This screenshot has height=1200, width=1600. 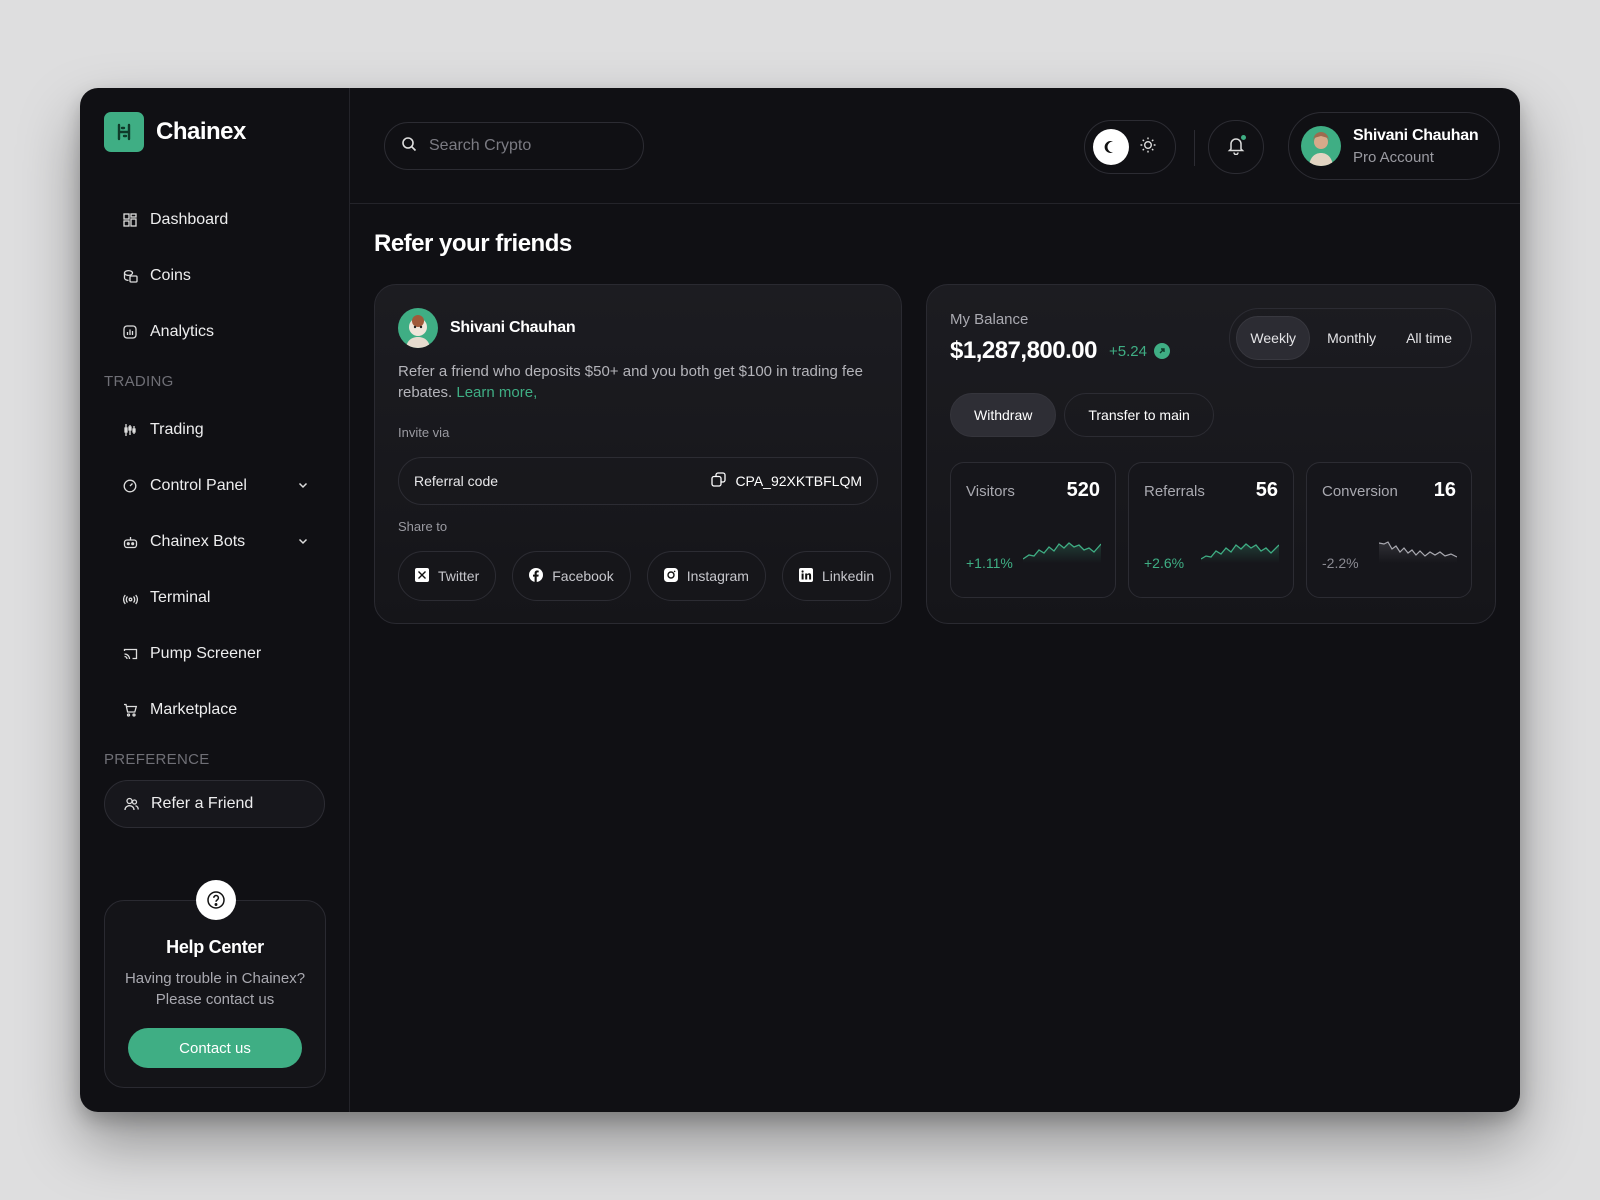 What do you see at coordinates (157, 759) in the screenshot?
I see `section-title-preference: PREFERENCE` at bounding box center [157, 759].